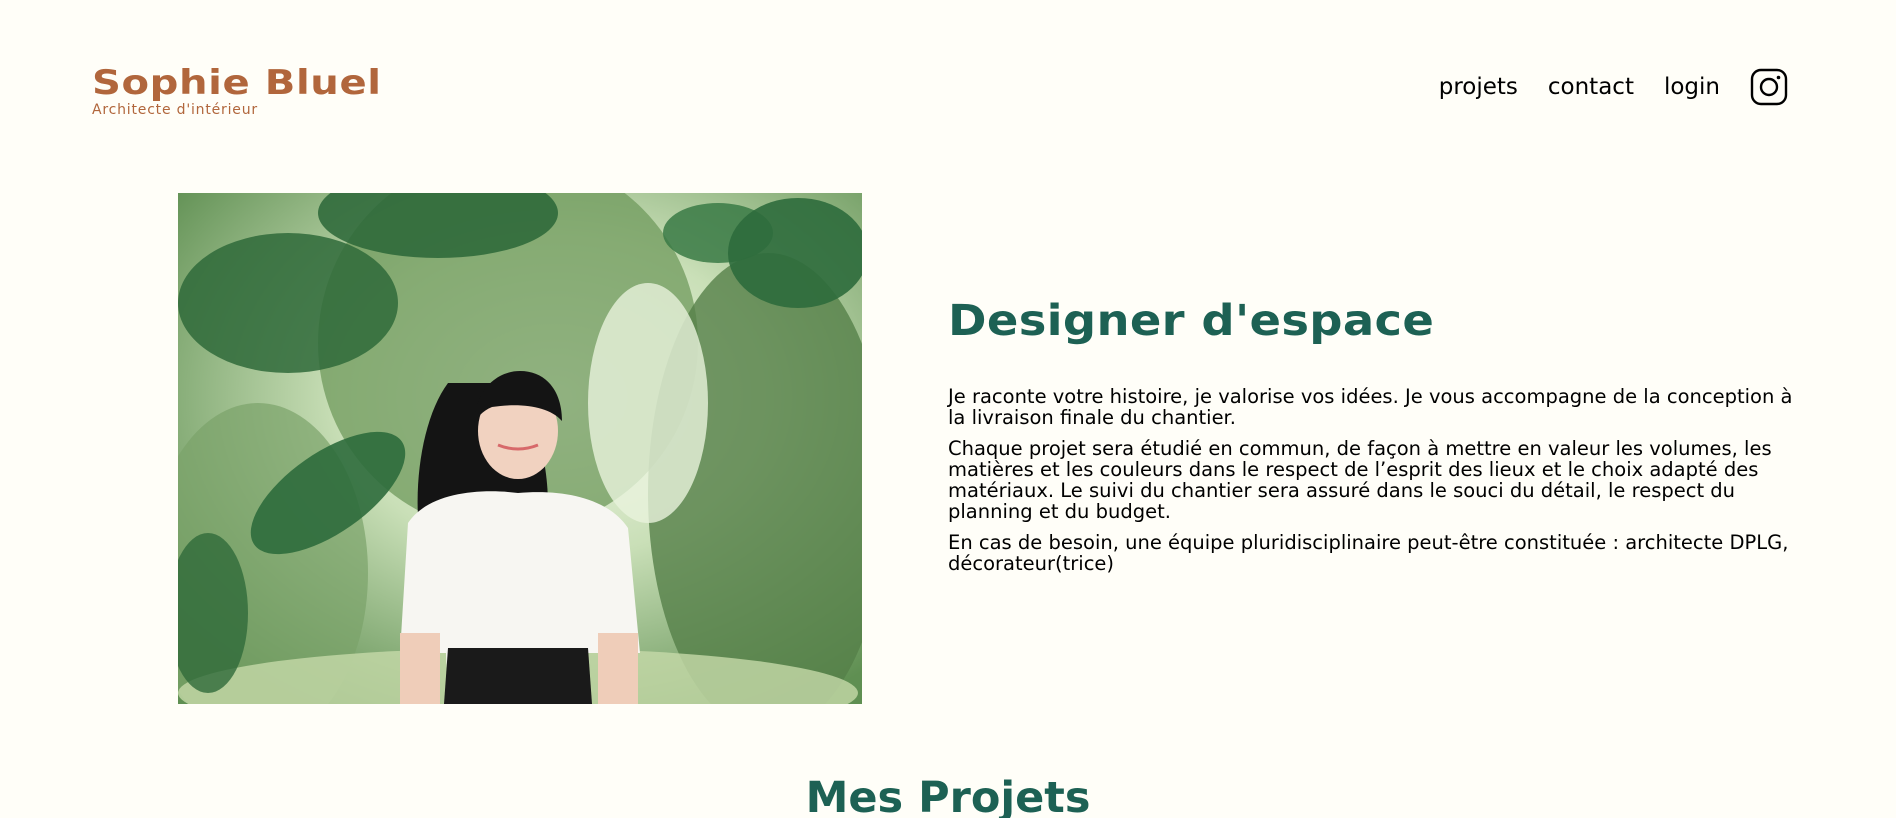 Image resolution: width=1896 pixels, height=818 pixels. Describe the element at coordinates (1191, 321) in the screenshot. I see `introduction-title: Designer d'espace` at that location.